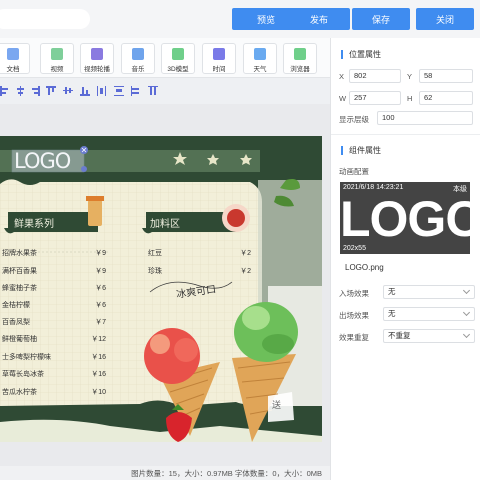 The height and width of the screenshot is (480, 480). I want to click on menu-item: 士多啤梨柠檬味 ￥16, so click(54, 357).